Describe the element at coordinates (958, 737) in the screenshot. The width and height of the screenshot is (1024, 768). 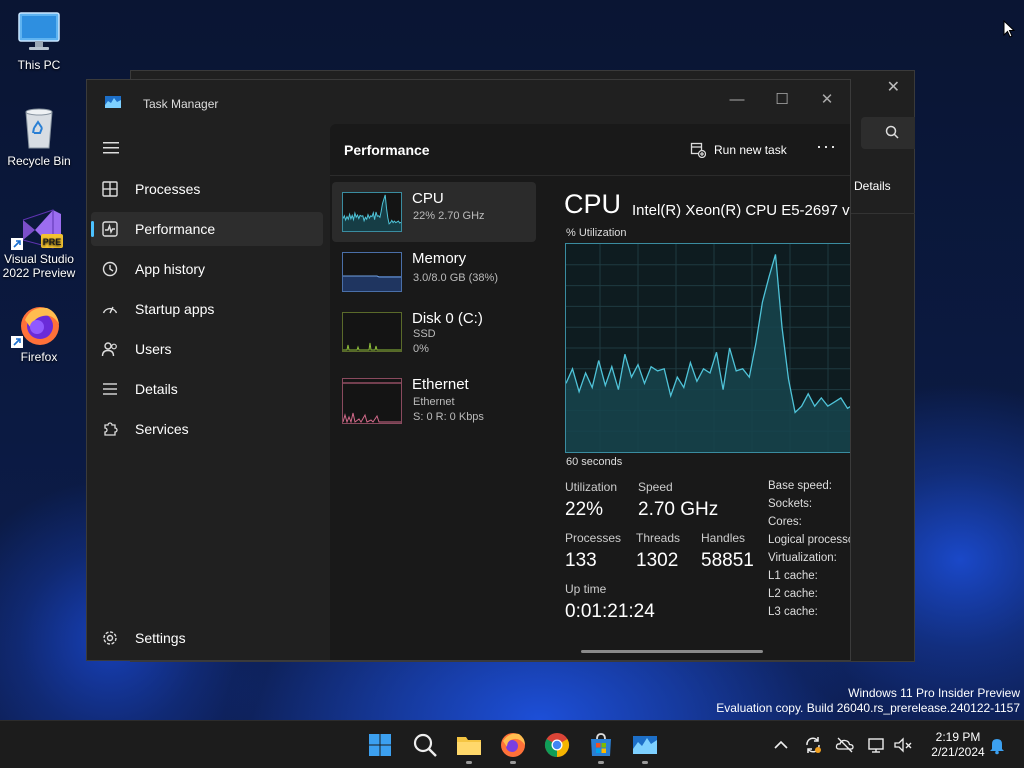
I see `clock-time: 2:19 PM` at that location.